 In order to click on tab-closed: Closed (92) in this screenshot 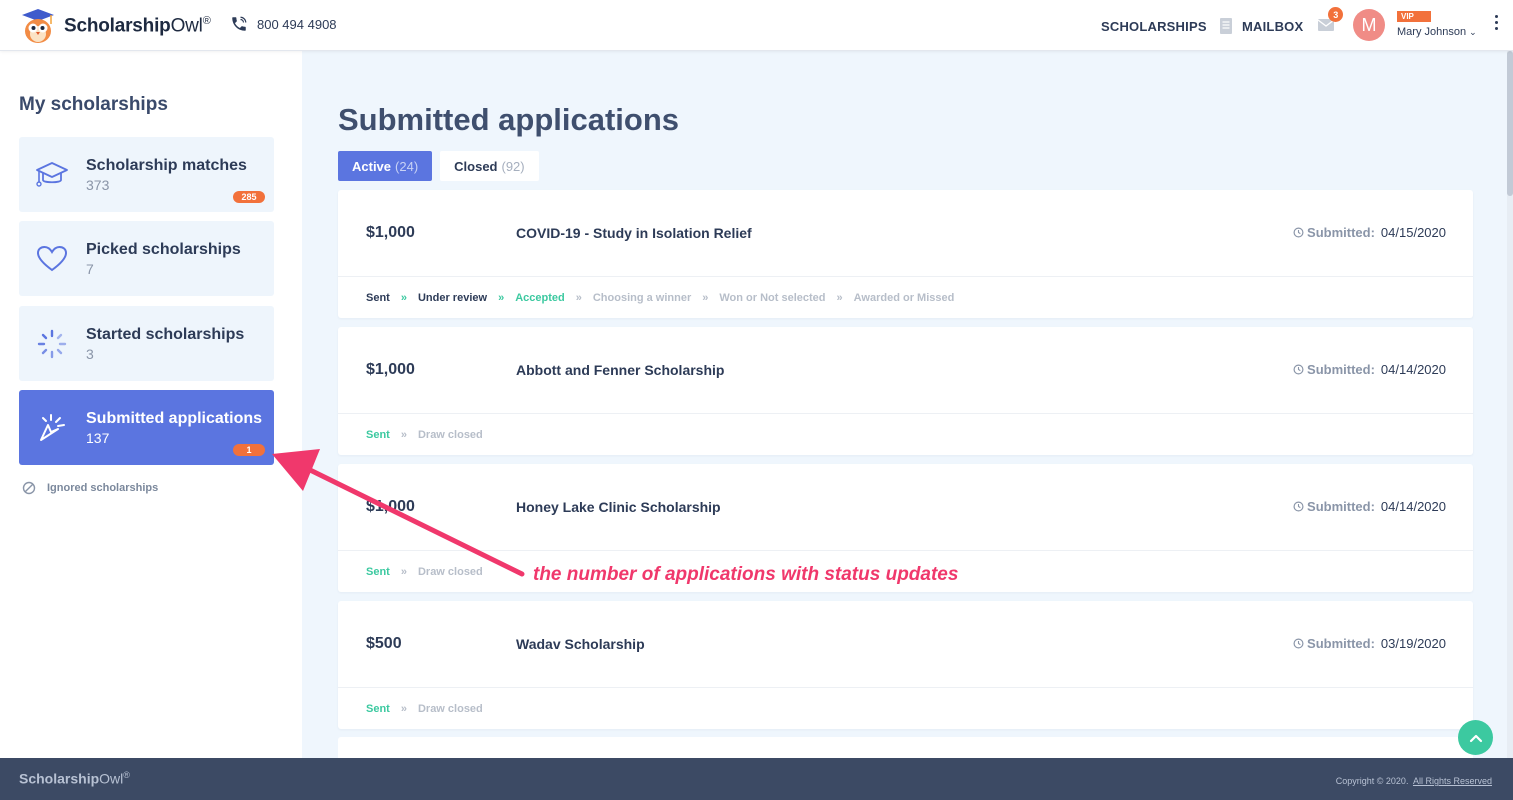, I will do `click(489, 166)`.